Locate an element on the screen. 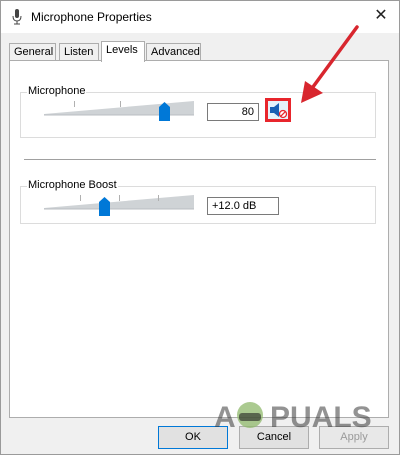 This screenshot has width=400, height=455. tab-listen: Listen is located at coordinates (79, 52).